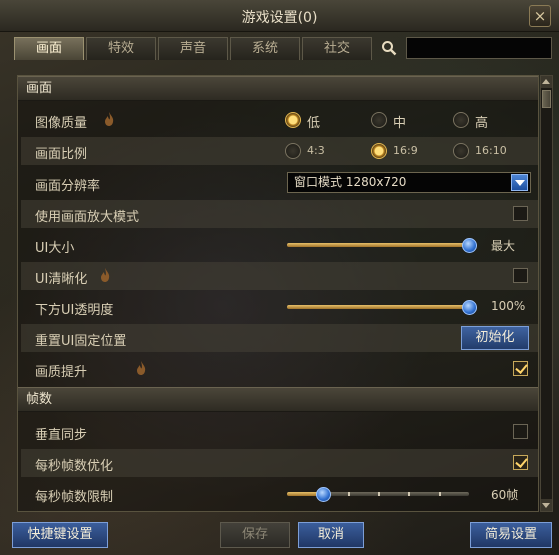 The height and width of the screenshot is (555, 559). Describe the element at coordinates (255, 535) in the screenshot. I see `save-button: 保存` at that location.